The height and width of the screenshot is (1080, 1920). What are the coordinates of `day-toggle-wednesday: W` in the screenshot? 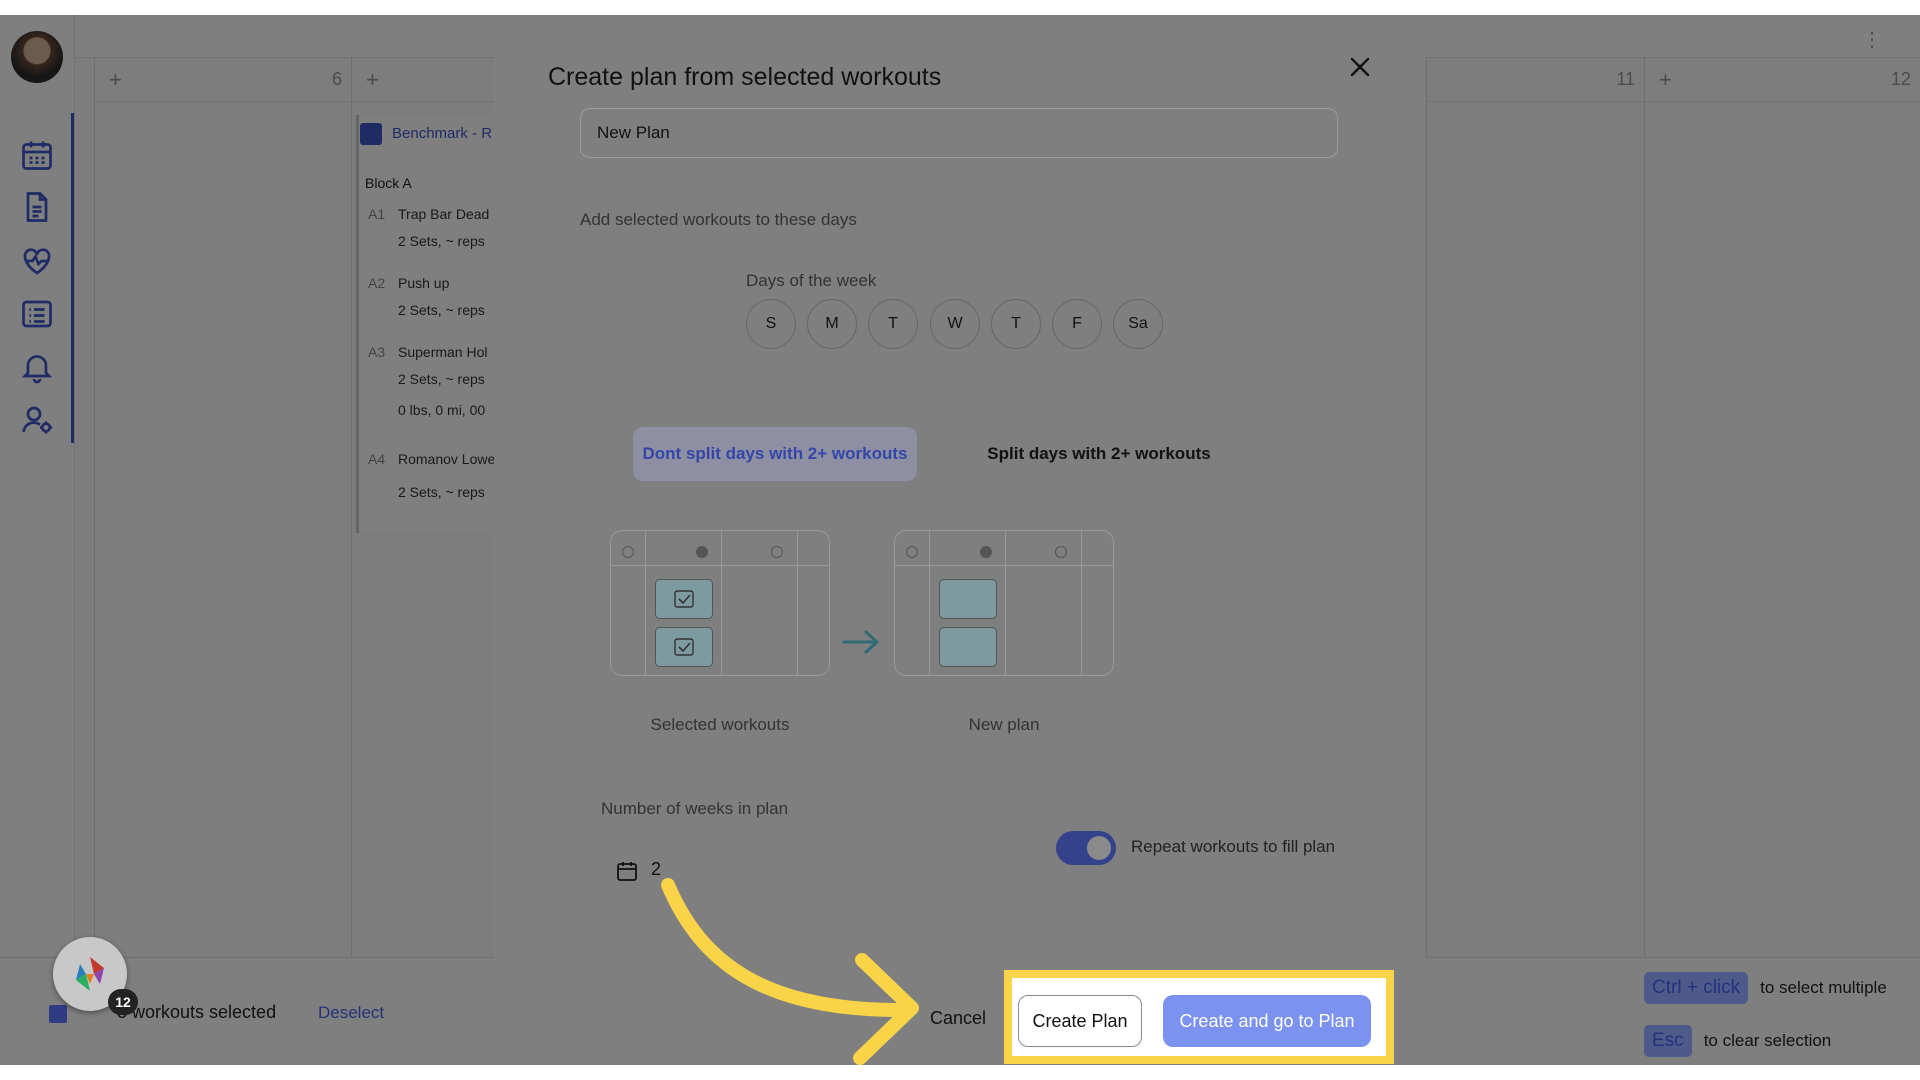 It's located at (955, 324).